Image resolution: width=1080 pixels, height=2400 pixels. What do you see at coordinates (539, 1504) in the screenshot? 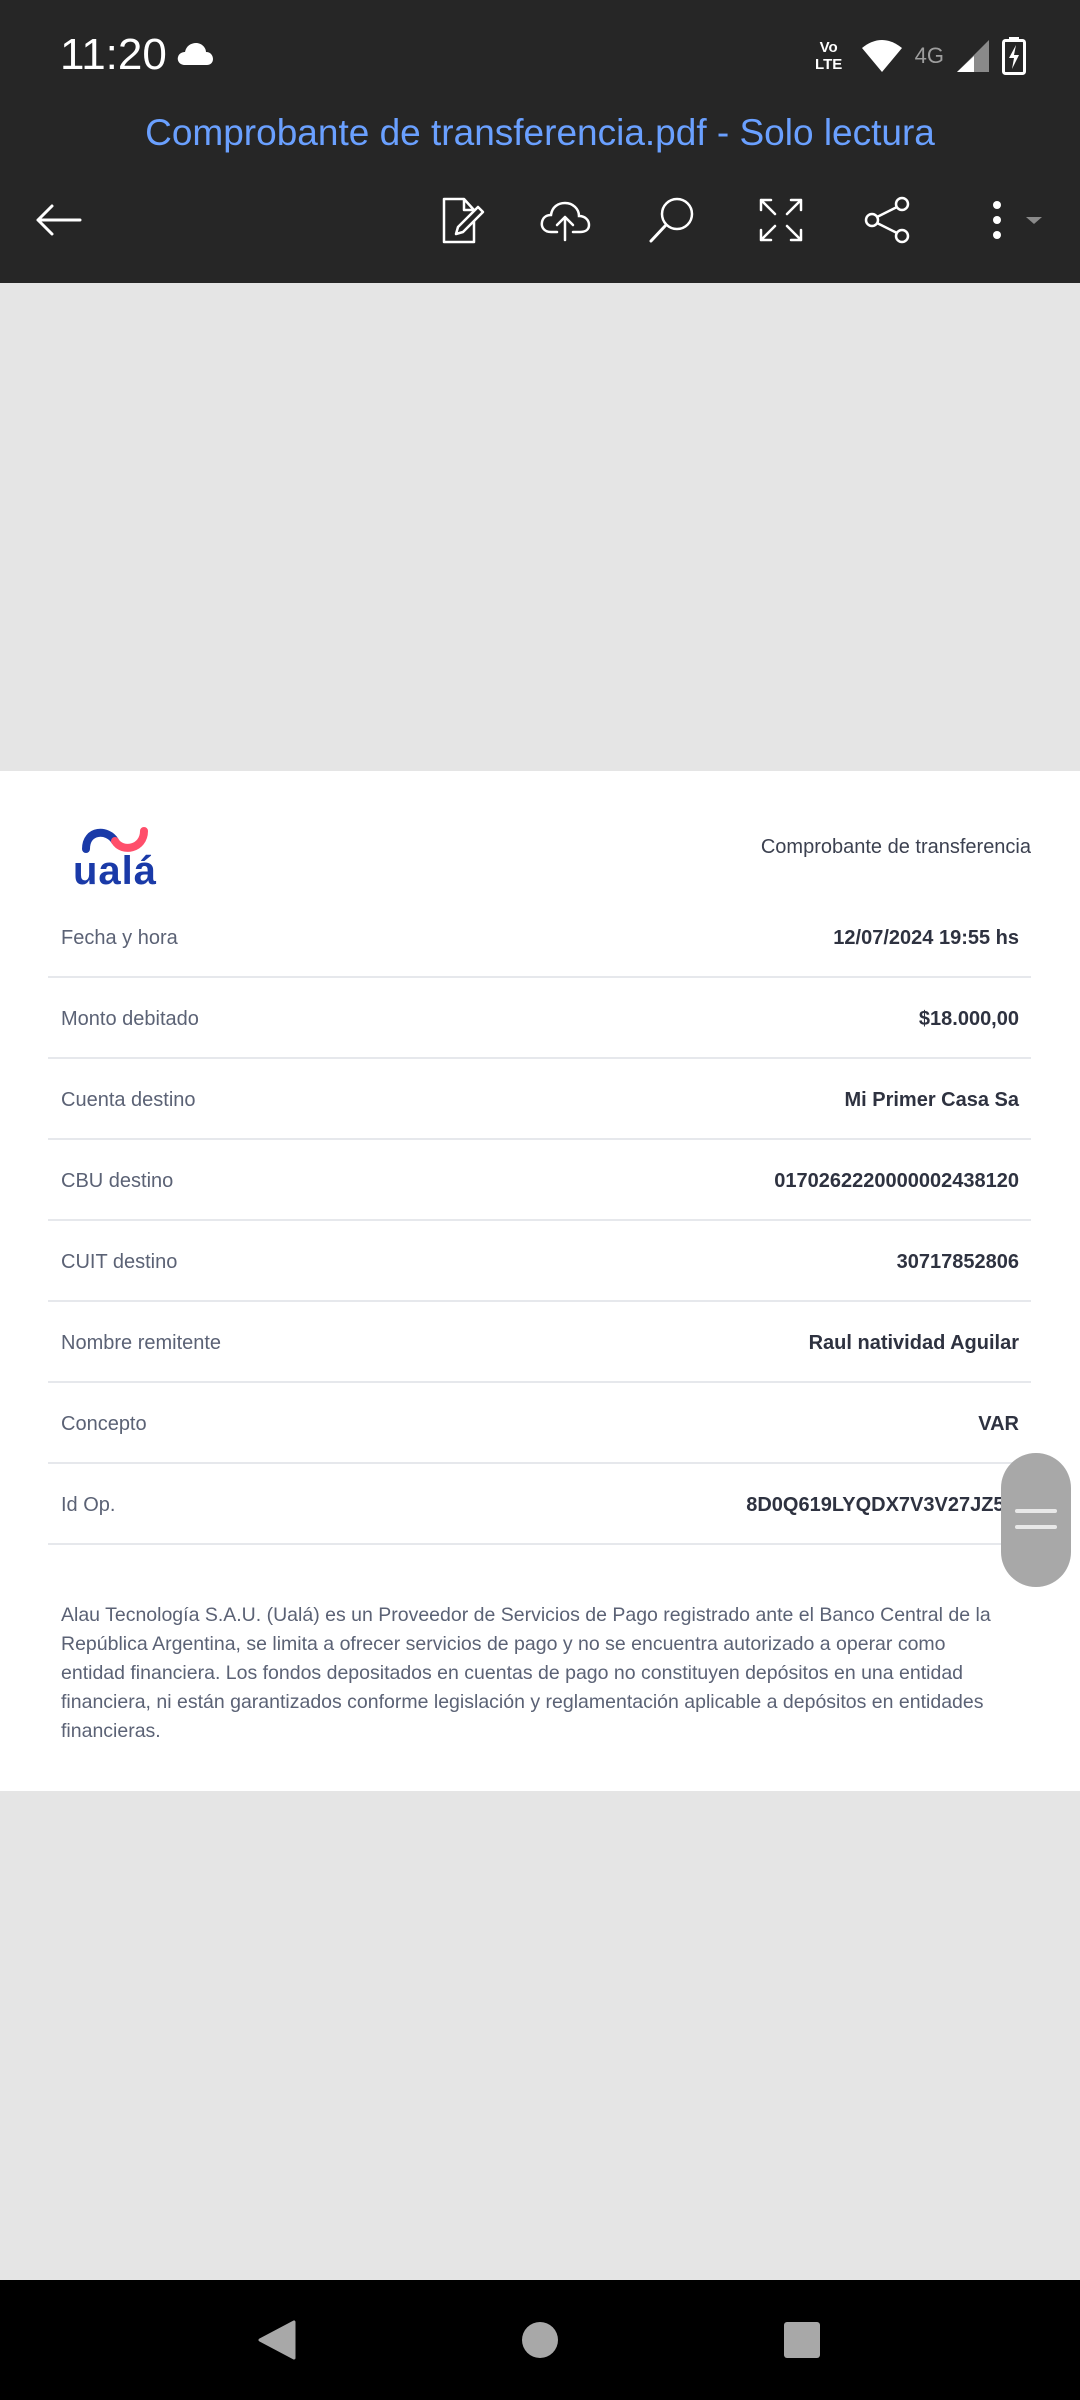
I see `row-id-op: Id Op. 8D0Q619LYQDX7V3V27JZ5R` at bounding box center [539, 1504].